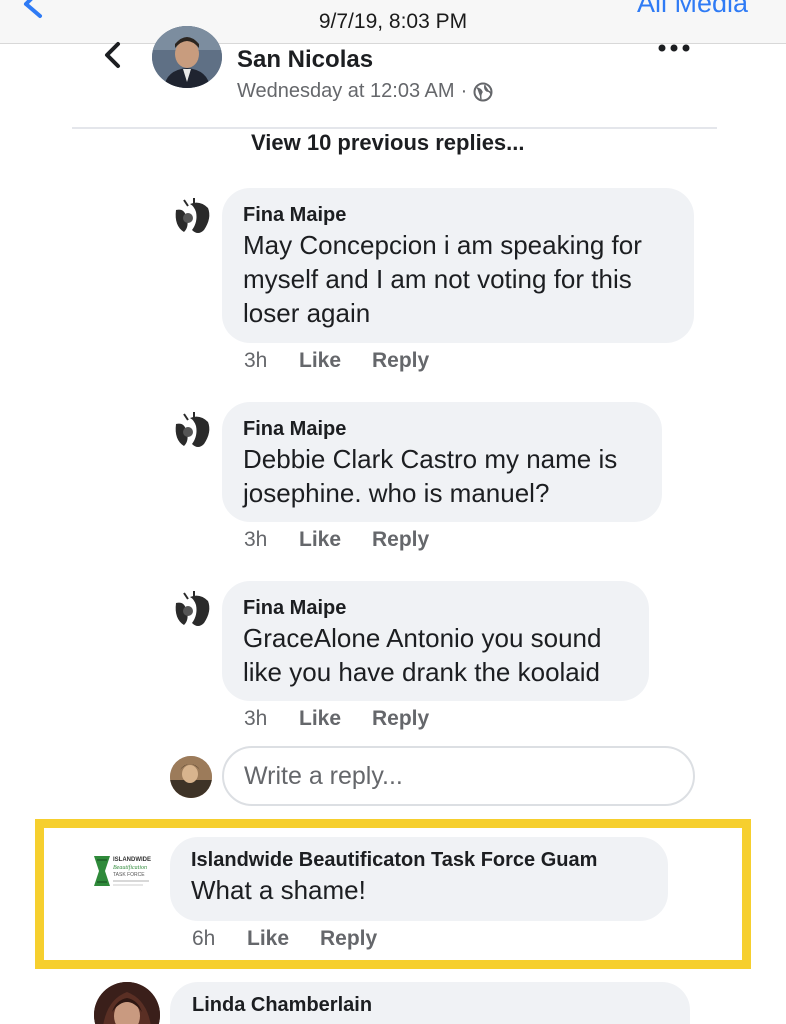 The image size is (786, 1024). I want to click on all-media-link: All Media, so click(692, 9).